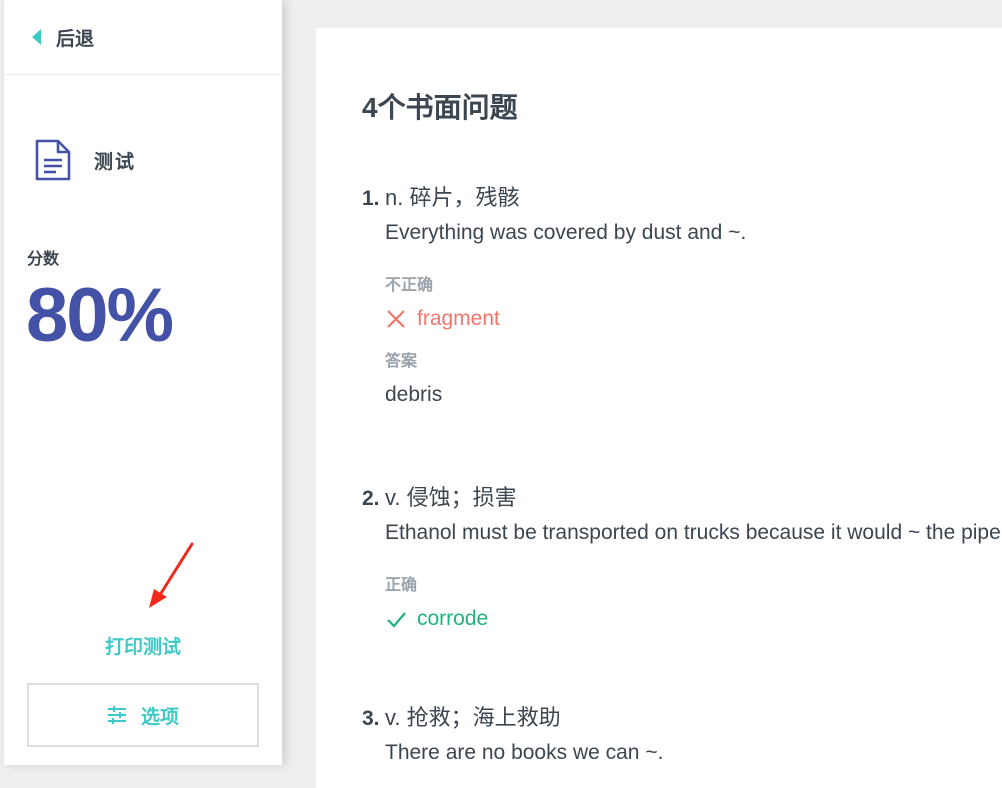 The image size is (1002, 788). Describe the element at coordinates (100, 315) in the screenshot. I see `score-value: 80%` at that location.